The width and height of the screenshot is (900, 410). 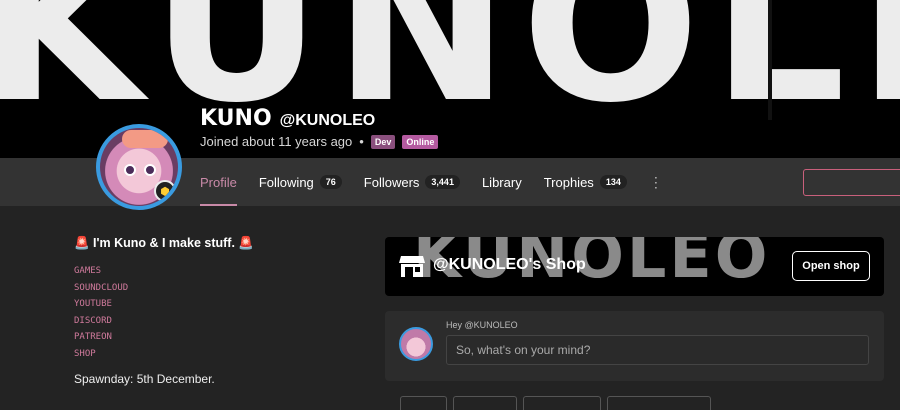 I want to click on tab-label: Library, so click(x=501, y=182).